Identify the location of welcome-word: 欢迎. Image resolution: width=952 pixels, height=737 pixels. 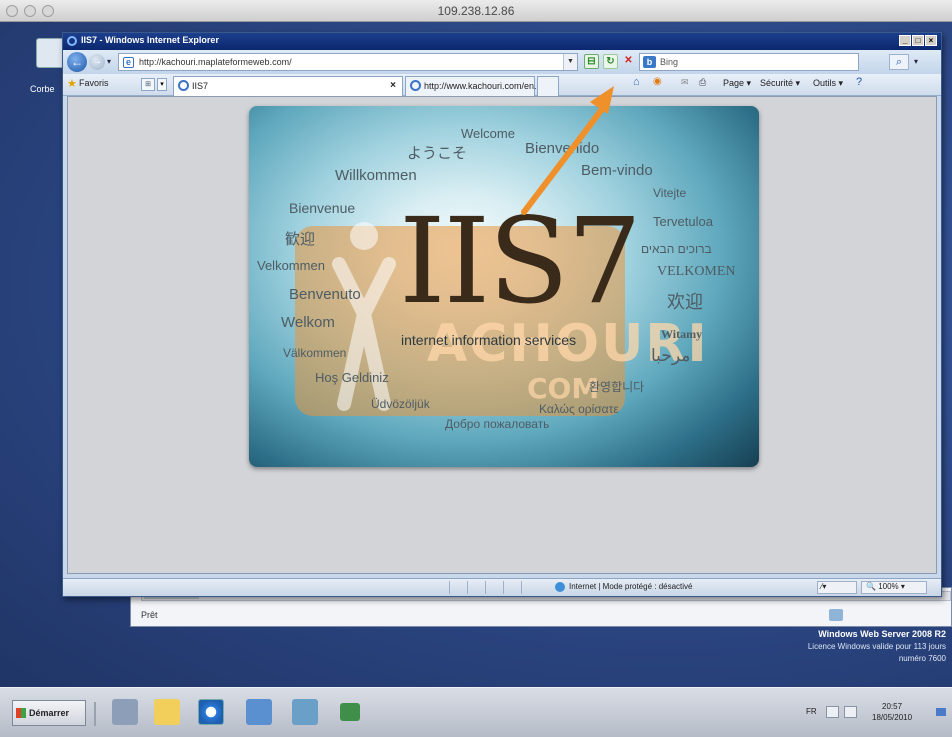
(685, 302).